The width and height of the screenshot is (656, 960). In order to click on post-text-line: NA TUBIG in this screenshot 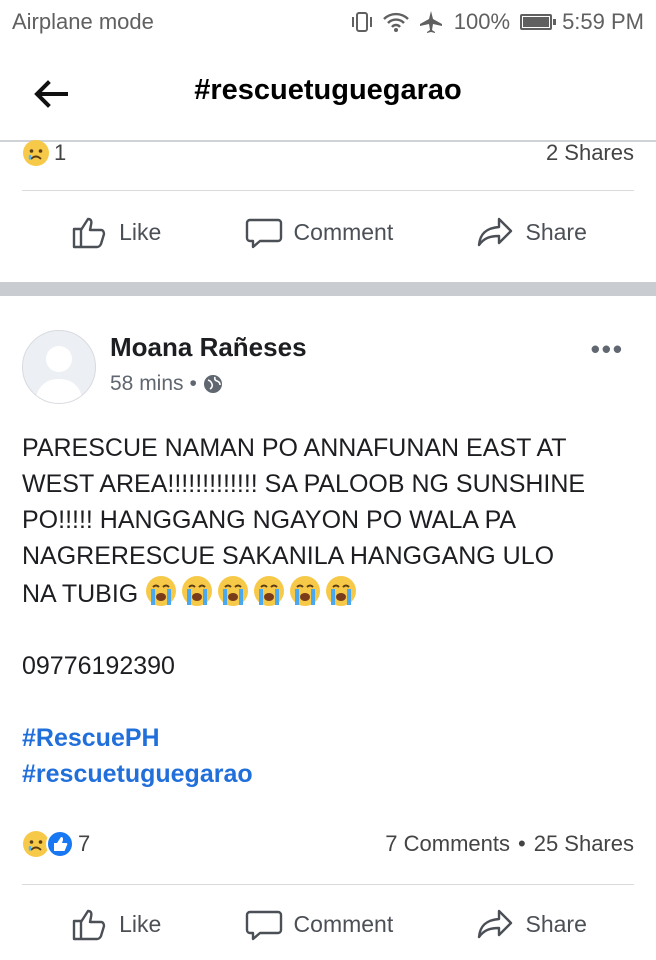, I will do `click(80, 594)`.